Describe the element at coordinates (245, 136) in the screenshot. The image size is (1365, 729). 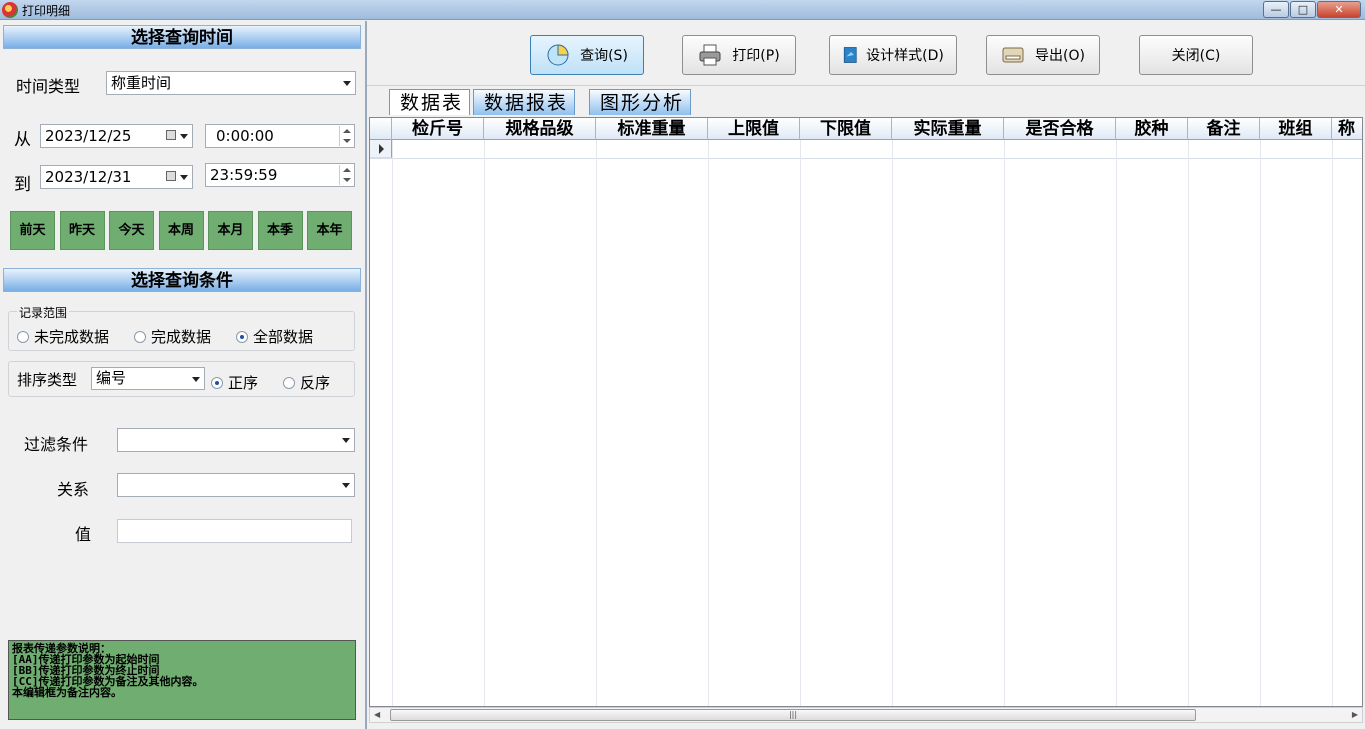
I see `from-time-value: 0:00:00` at that location.